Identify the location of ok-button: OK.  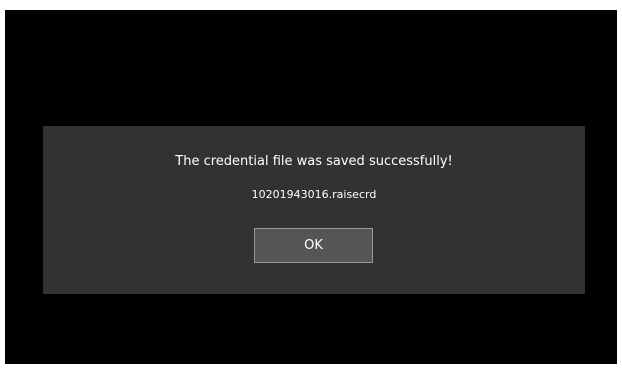
(313, 245).